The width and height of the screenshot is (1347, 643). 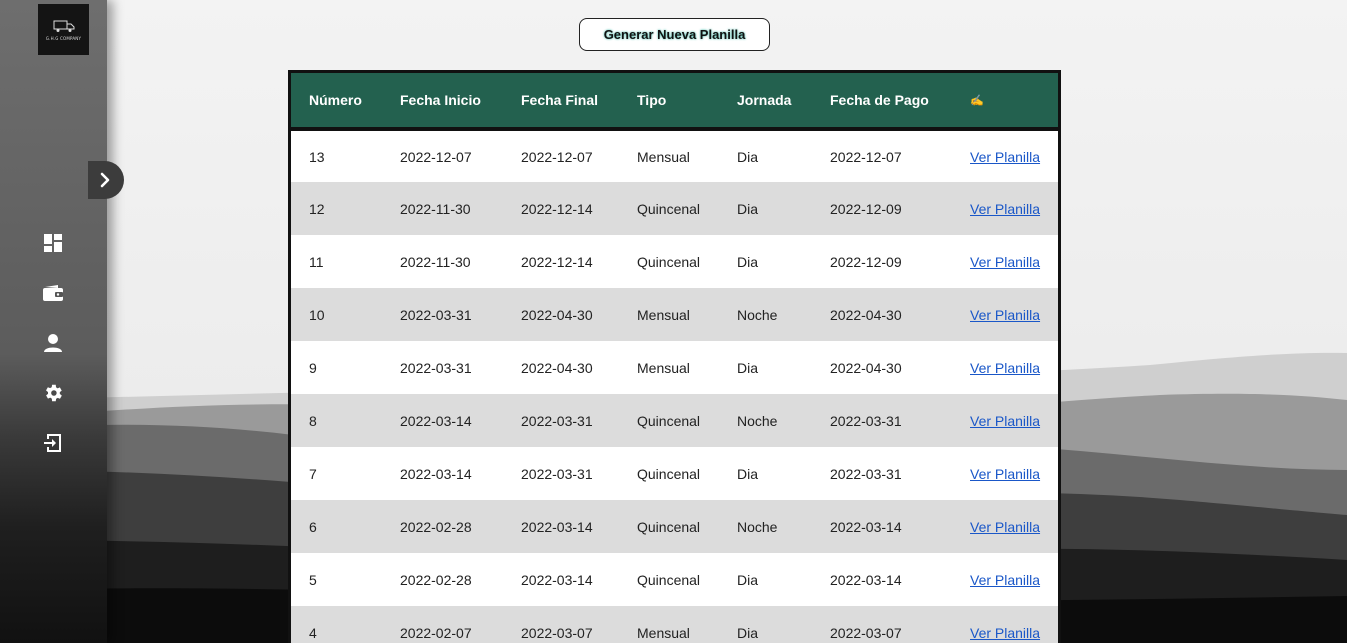 I want to click on header-fecha-pago: Fecha de Pago, so click(x=900, y=102).